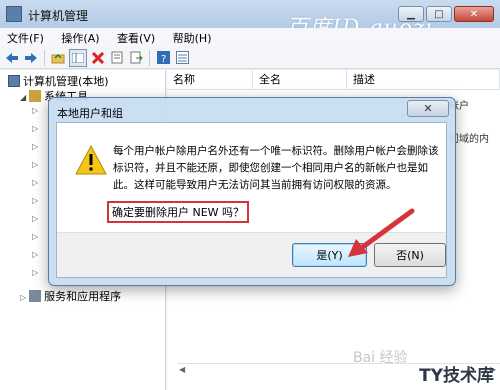 The width and height of the screenshot is (500, 390). I want to click on menu-file: 文件(F), so click(25, 38).